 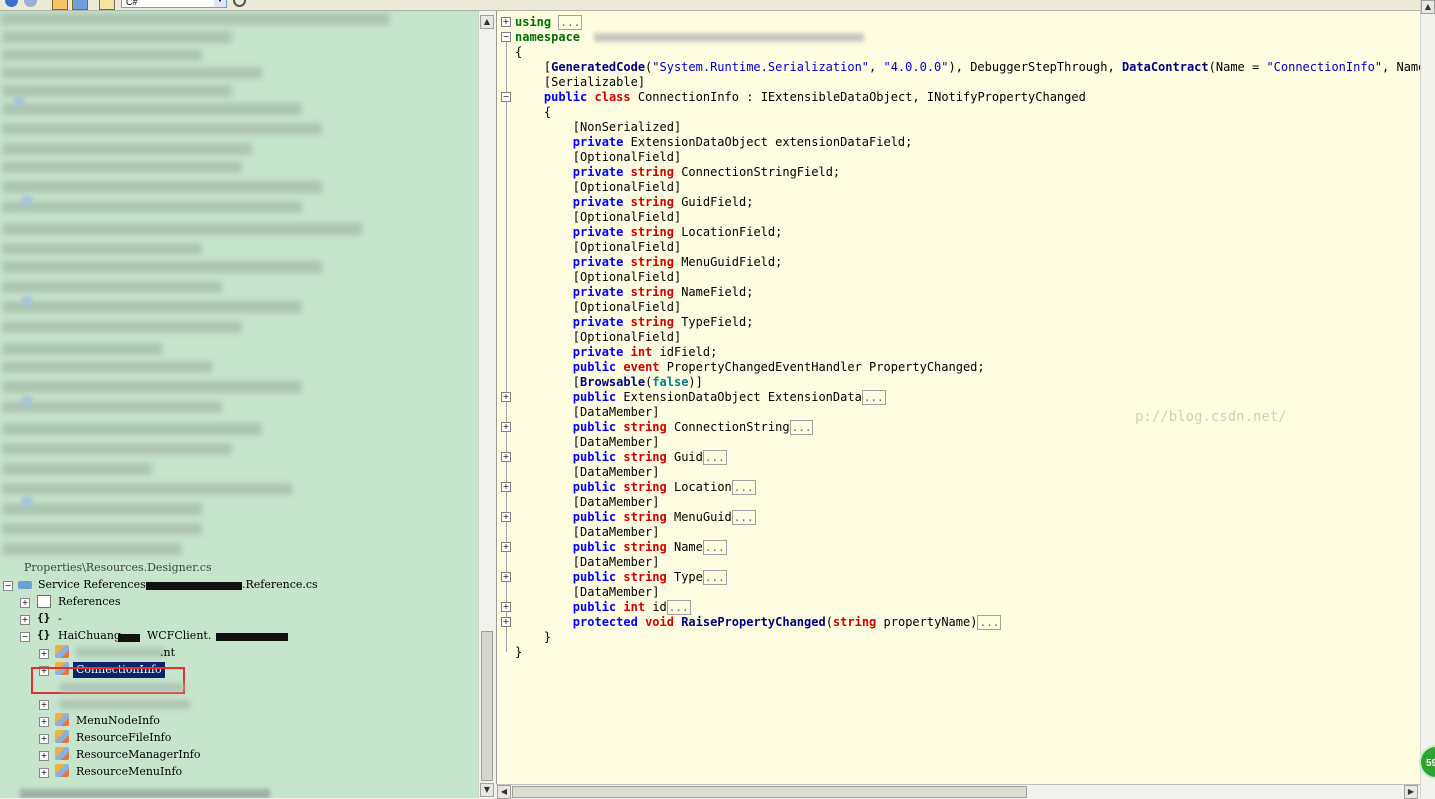 What do you see at coordinates (118, 567) in the screenshot?
I see `tree-item-label: Properties\Resources.Designer.cs` at bounding box center [118, 567].